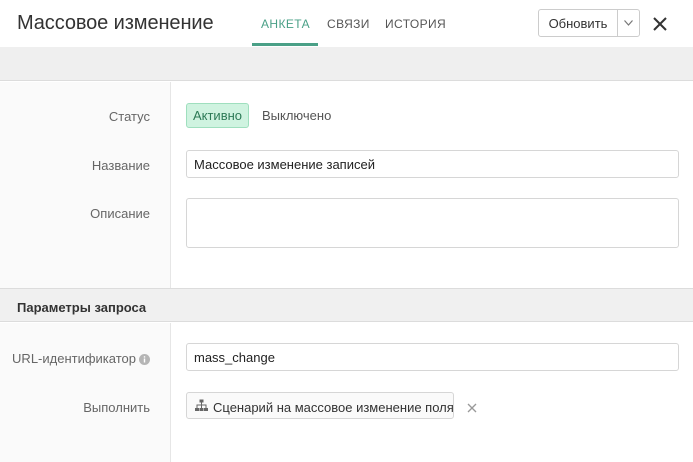 This screenshot has height=462, width=693. What do you see at coordinates (74, 358) in the screenshot?
I see `url-id-label-text: URL-идентификатор` at bounding box center [74, 358].